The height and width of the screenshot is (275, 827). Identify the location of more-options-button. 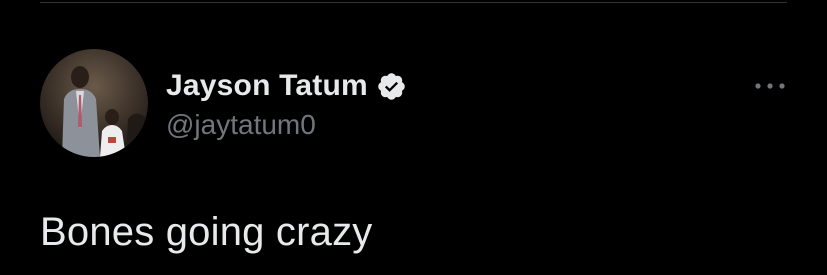
(770, 86).